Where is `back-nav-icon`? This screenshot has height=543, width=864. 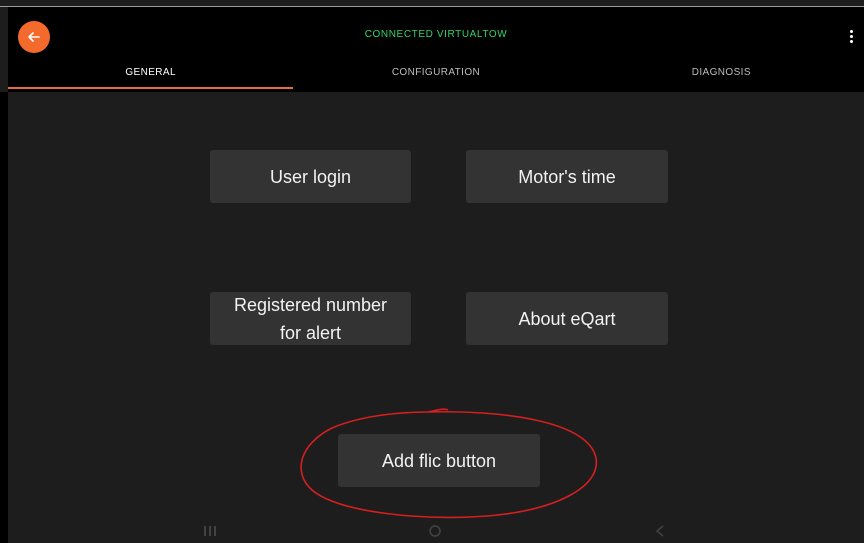
back-nav-icon is located at coordinates (660, 531).